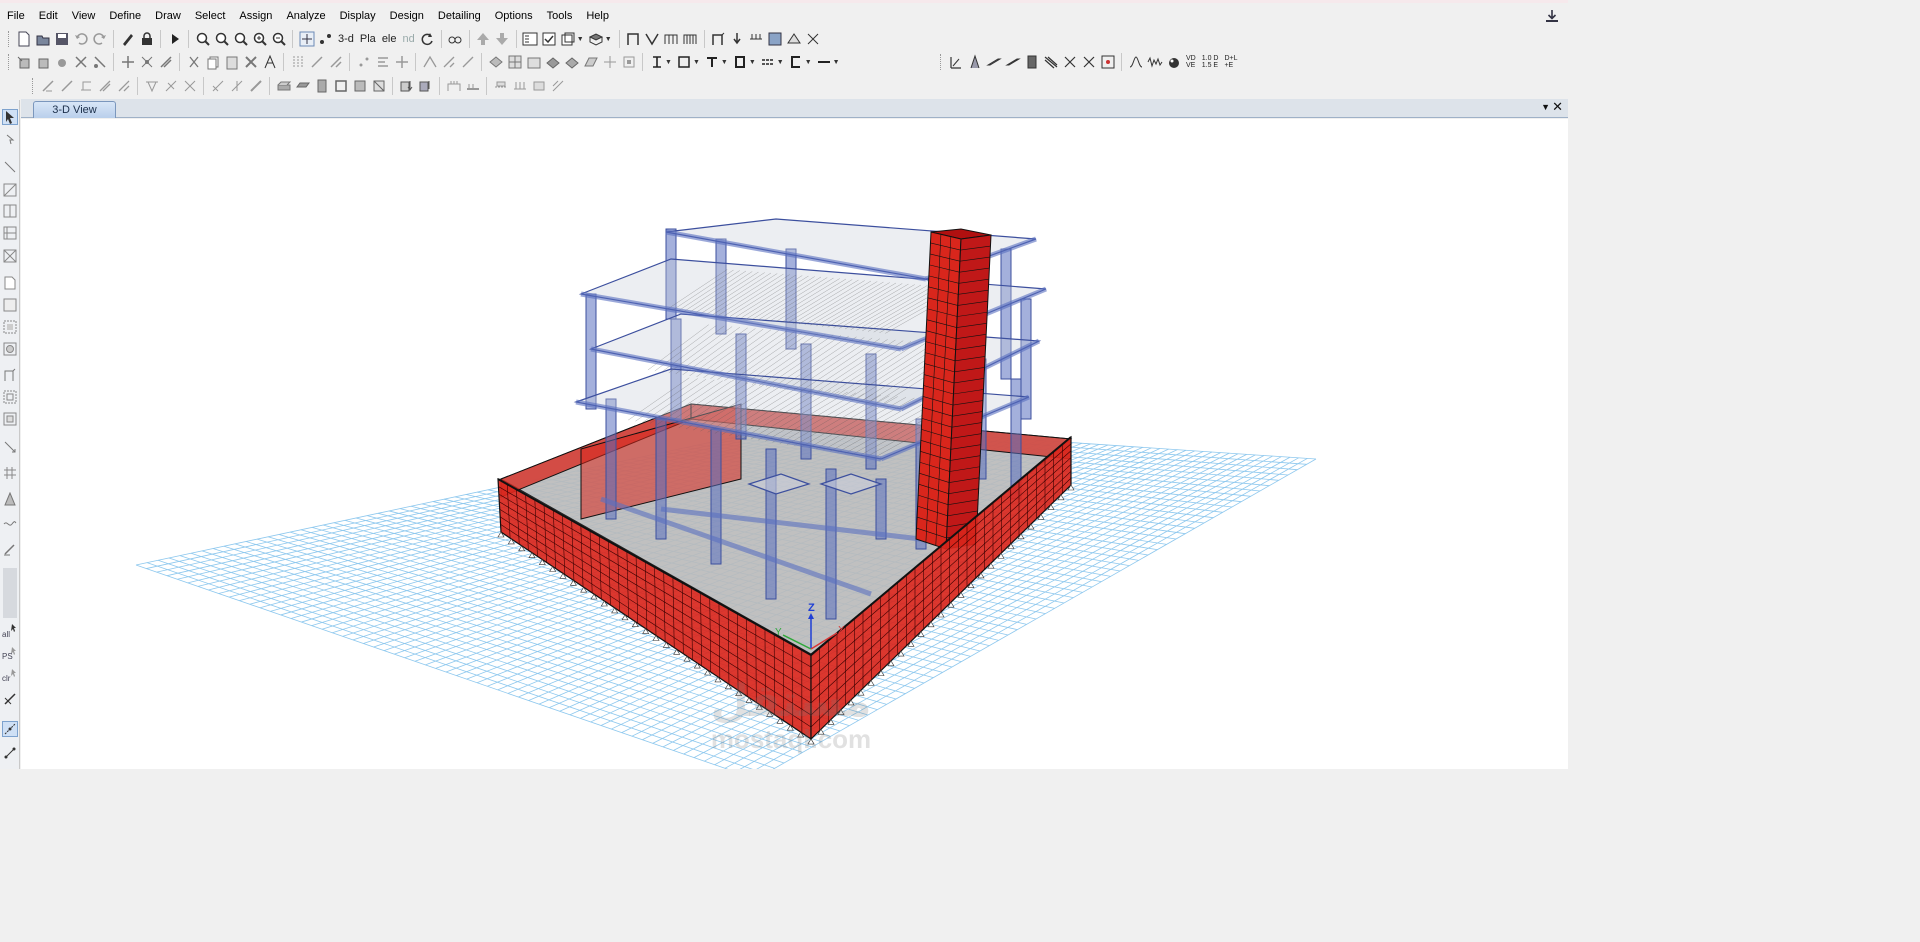  What do you see at coordinates (67, 86) in the screenshot?
I see `assign-restraint-icon` at bounding box center [67, 86].